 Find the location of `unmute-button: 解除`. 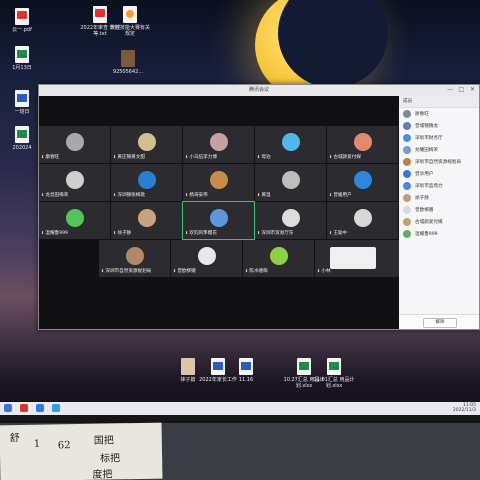

unmute-button: 解除 is located at coordinates (440, 323).